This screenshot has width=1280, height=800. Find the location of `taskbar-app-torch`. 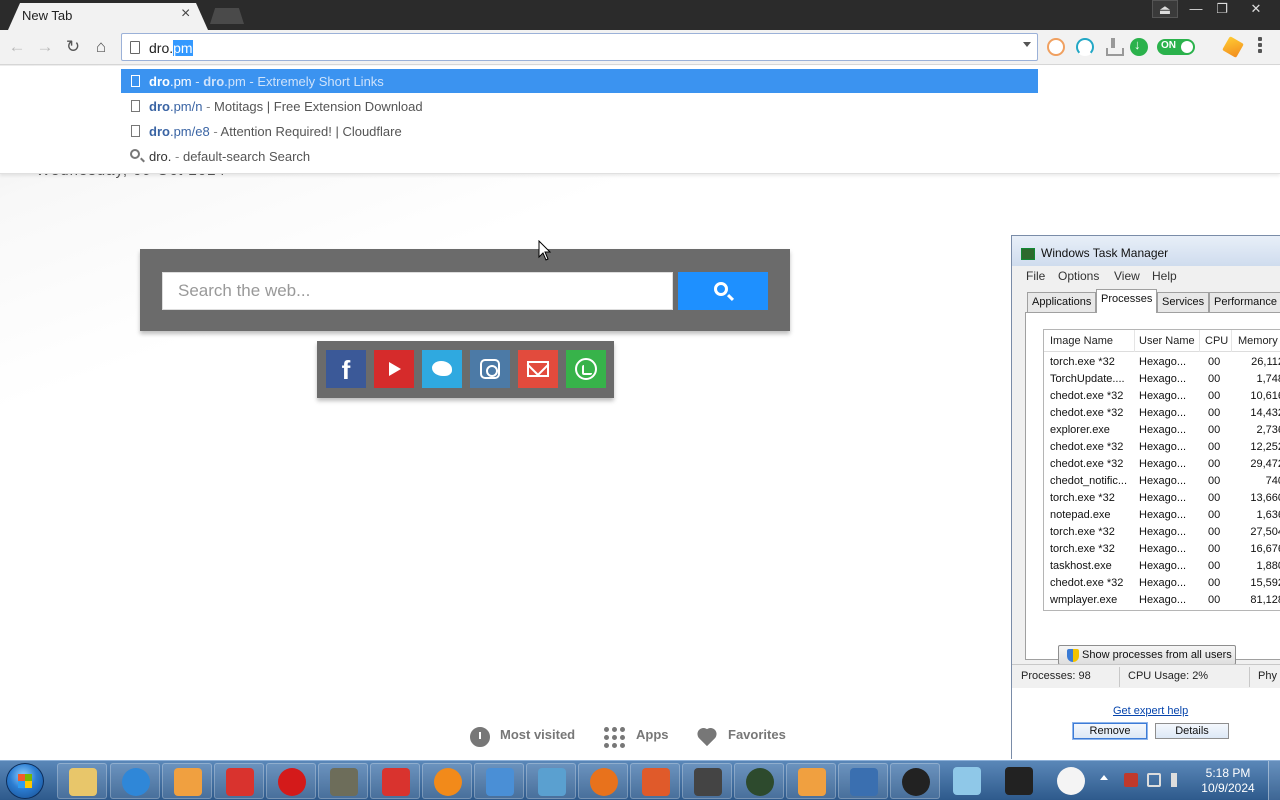

taskbar-app-torch is located at coordinates (655, 781).